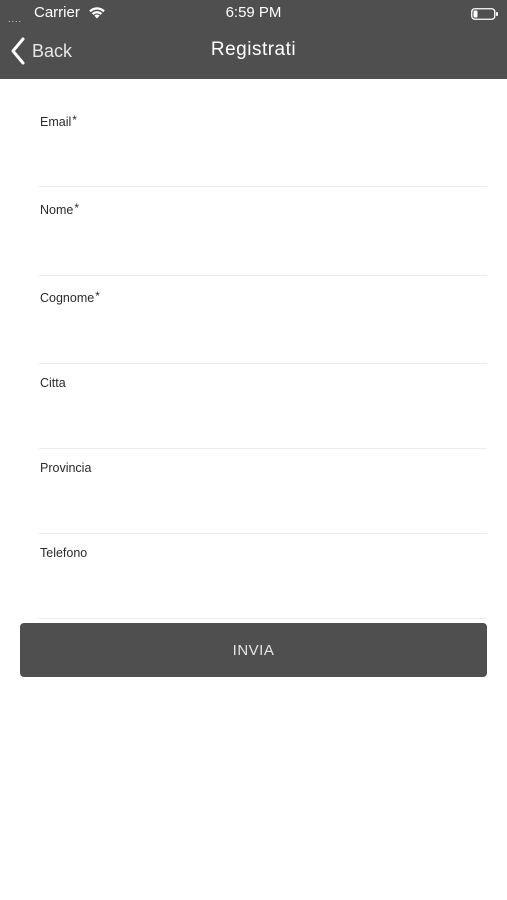 The height and width of the screenshot is (900, 507). What do you see at coordinates (263, 150) in the screenshot?
I see `email-field-group: Email*` at bounding box center [263, 150].